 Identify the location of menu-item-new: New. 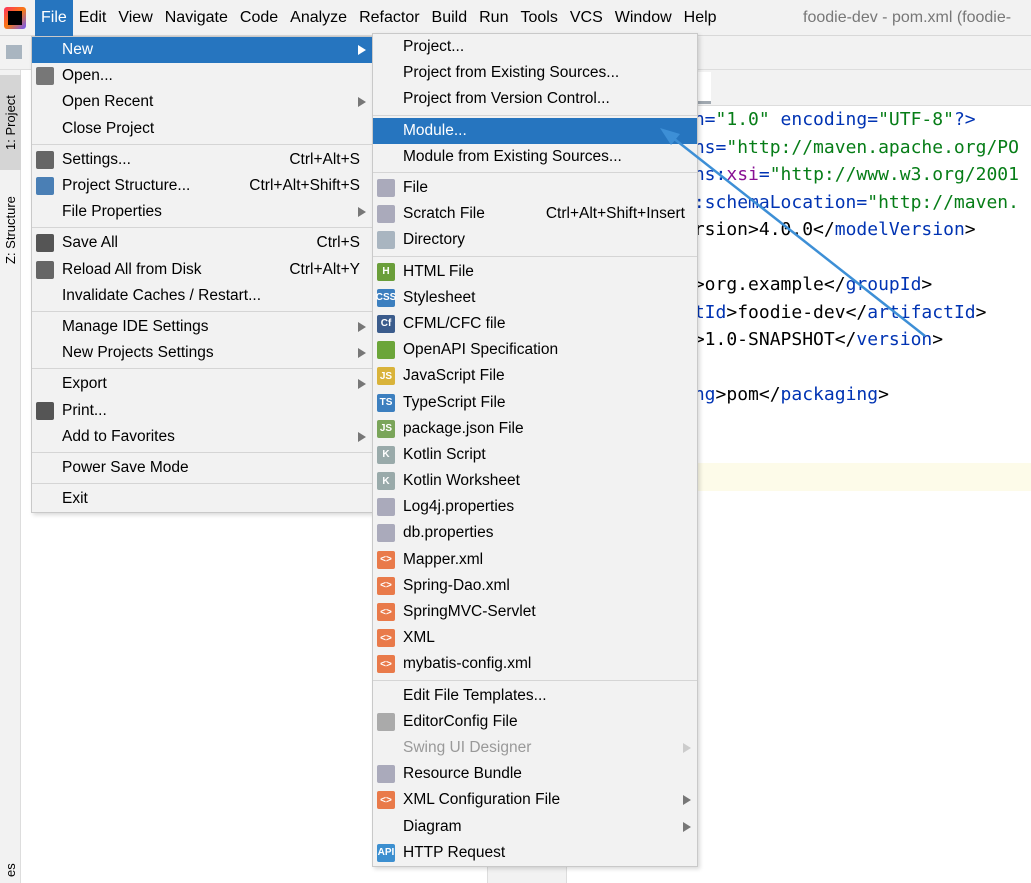
(202, 50).